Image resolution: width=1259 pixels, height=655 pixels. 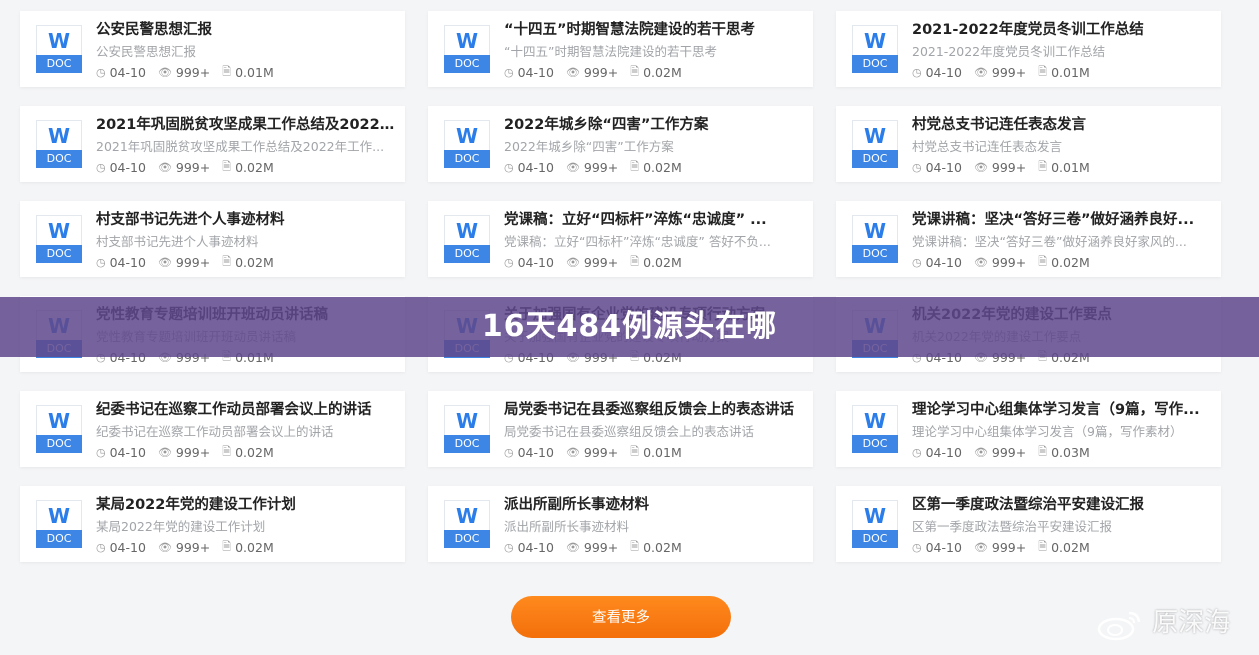 What do you see at coordinates (247, 28) in the screenshot?
I see `document-title: 公安民警思想汇报` at bounding box center [247, 28].